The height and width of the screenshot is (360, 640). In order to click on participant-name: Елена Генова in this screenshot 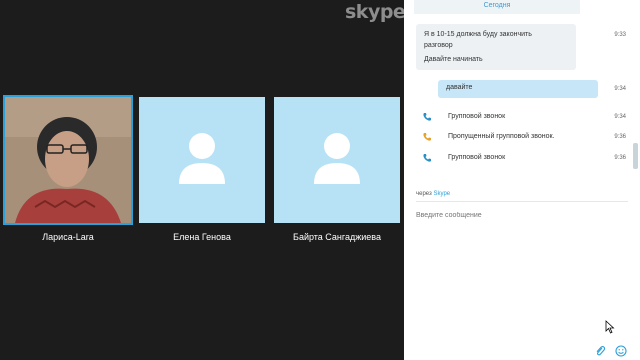, I will do `click(202, 237)`.